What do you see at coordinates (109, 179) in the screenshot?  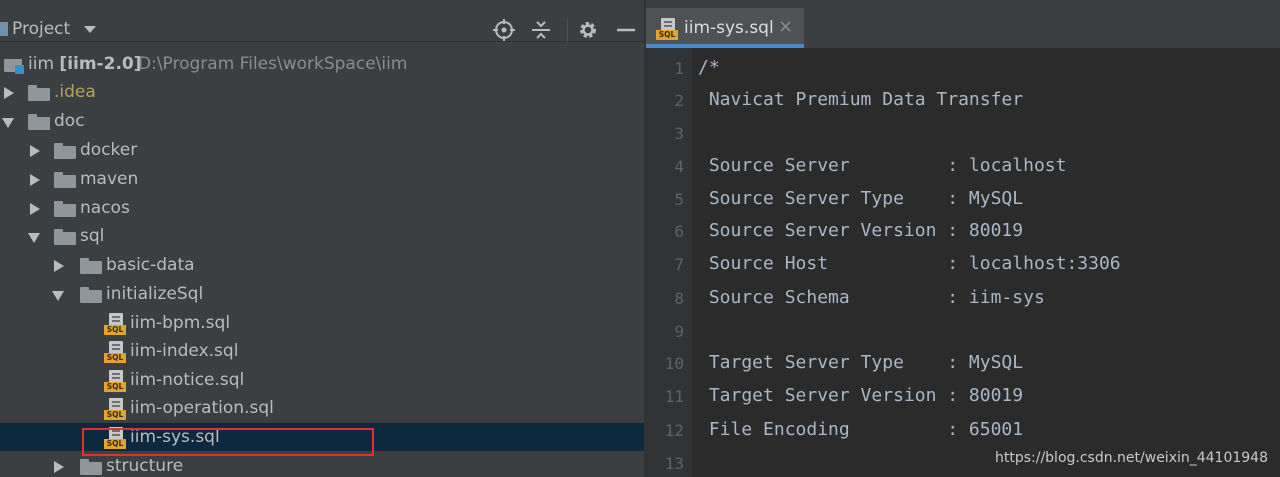 I see `tree-item-label: maven` at bounding box center [109, 179].